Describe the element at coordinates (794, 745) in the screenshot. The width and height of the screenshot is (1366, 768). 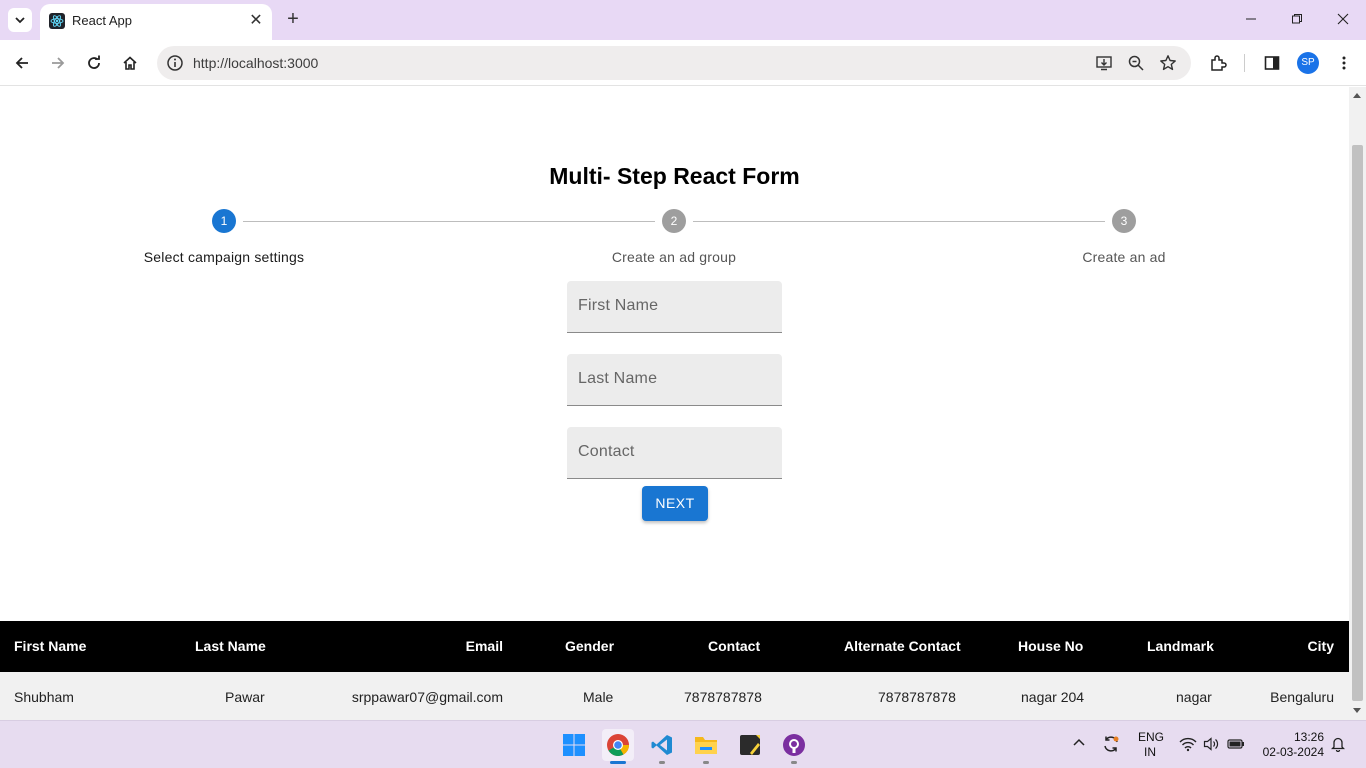
I see `github-icon` at that location.